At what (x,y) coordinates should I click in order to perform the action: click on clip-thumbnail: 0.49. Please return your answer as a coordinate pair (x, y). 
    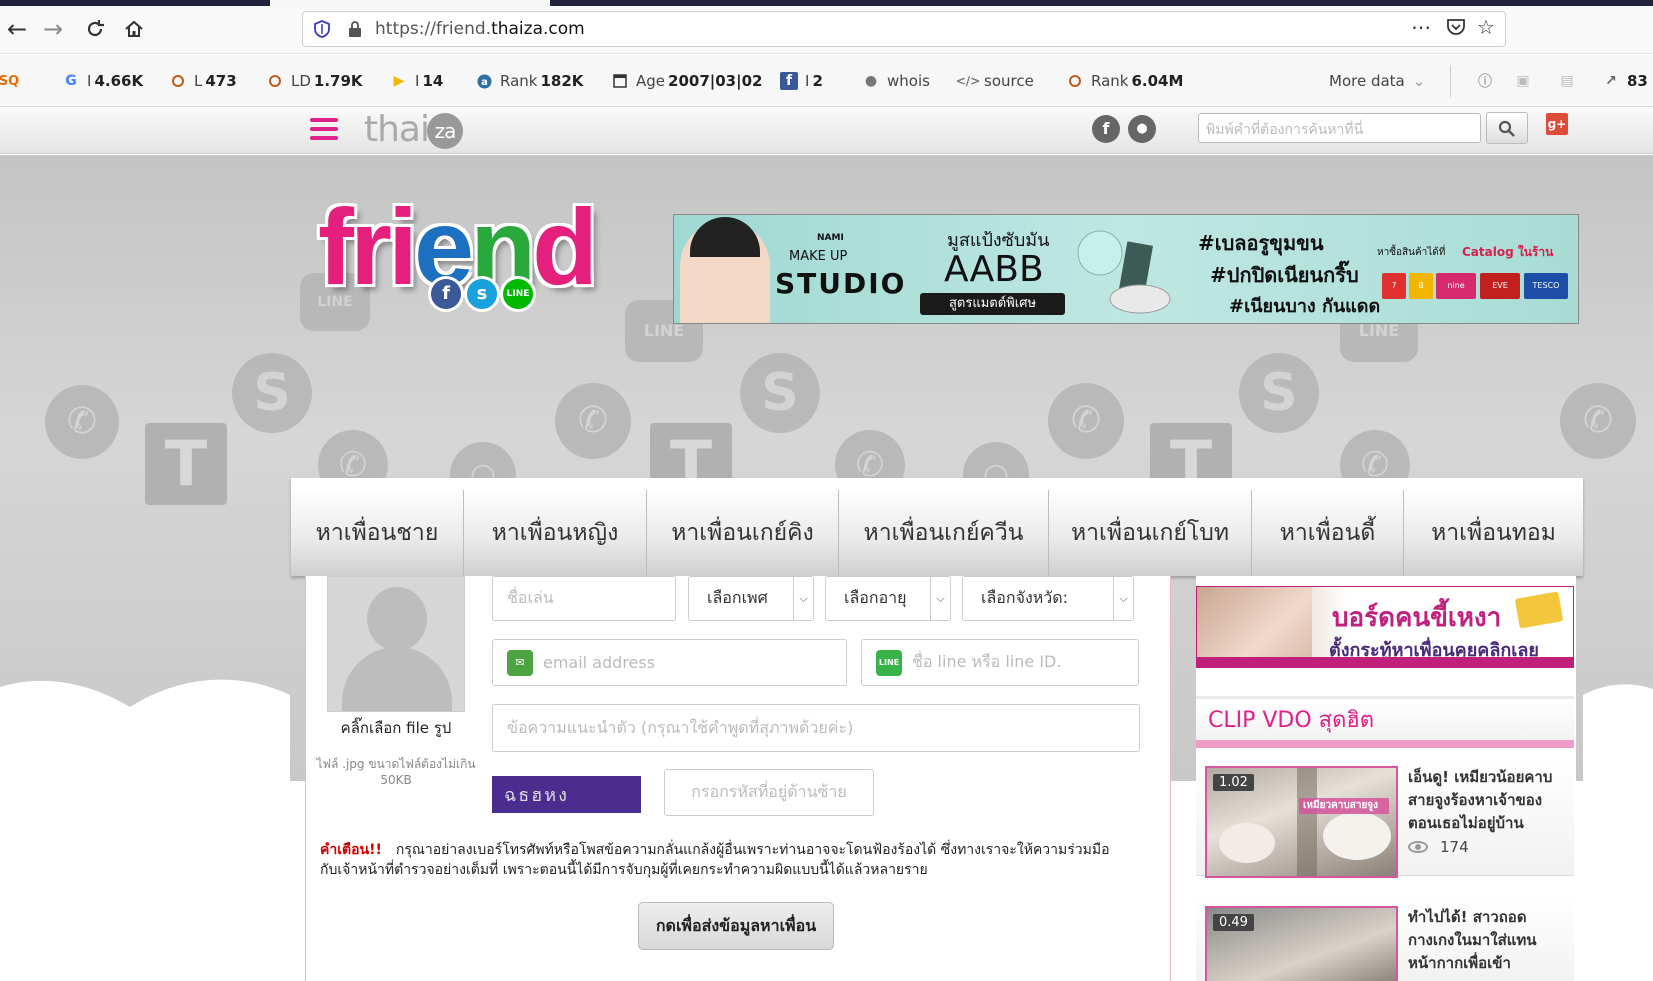
    Looking at the image, I should click on (1301, 943).